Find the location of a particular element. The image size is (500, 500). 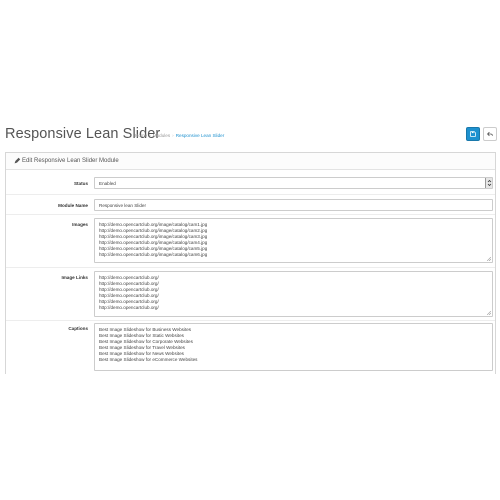

module-name-input: Responsive lean Slider is located at coordinates (293, 205).